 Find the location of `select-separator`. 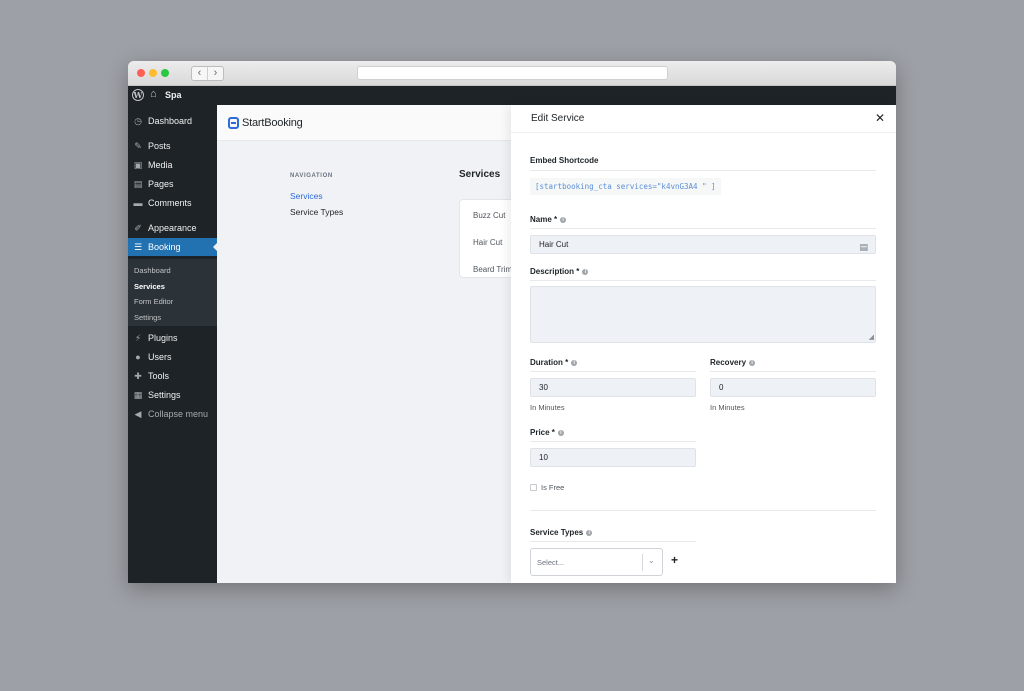

select-separator is located at coordinates (642, 562).